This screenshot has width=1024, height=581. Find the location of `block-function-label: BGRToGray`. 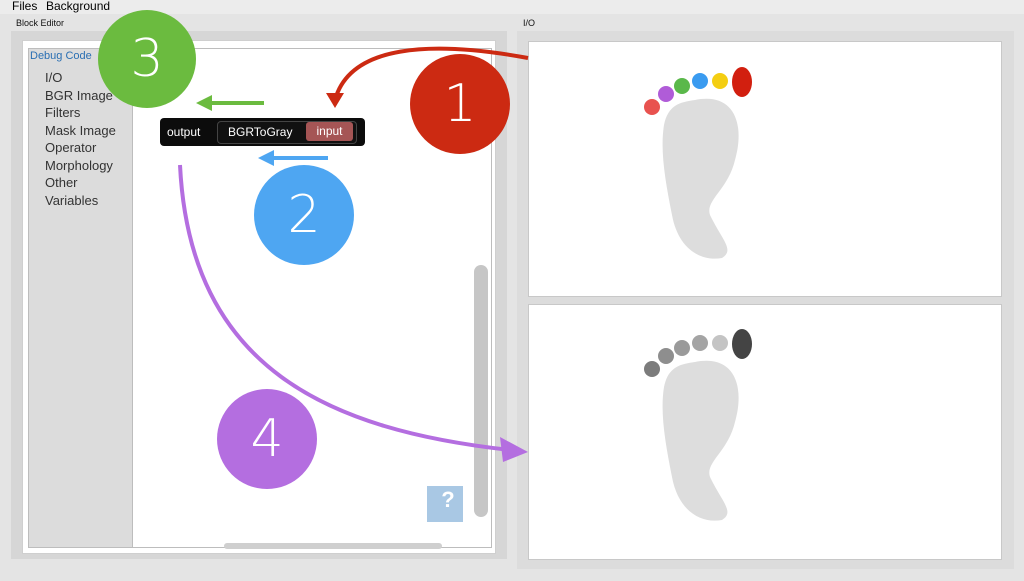

block-function-label: BGRToGray is located at coordinates (260, 132).